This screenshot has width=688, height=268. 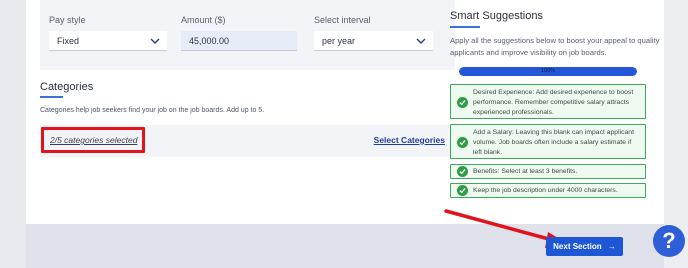 I want to click on suggestions-progress-bar: 100%, so click(x=548, y=71).